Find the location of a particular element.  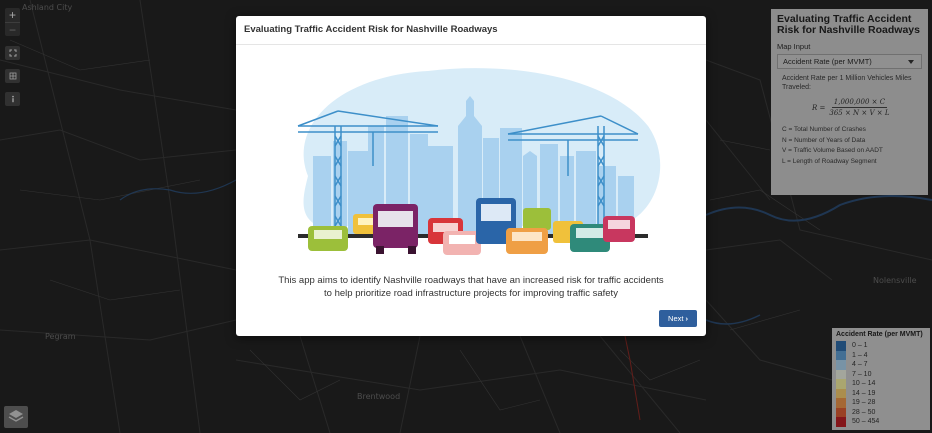

next-label: Next is located at coordinates (676, 318).